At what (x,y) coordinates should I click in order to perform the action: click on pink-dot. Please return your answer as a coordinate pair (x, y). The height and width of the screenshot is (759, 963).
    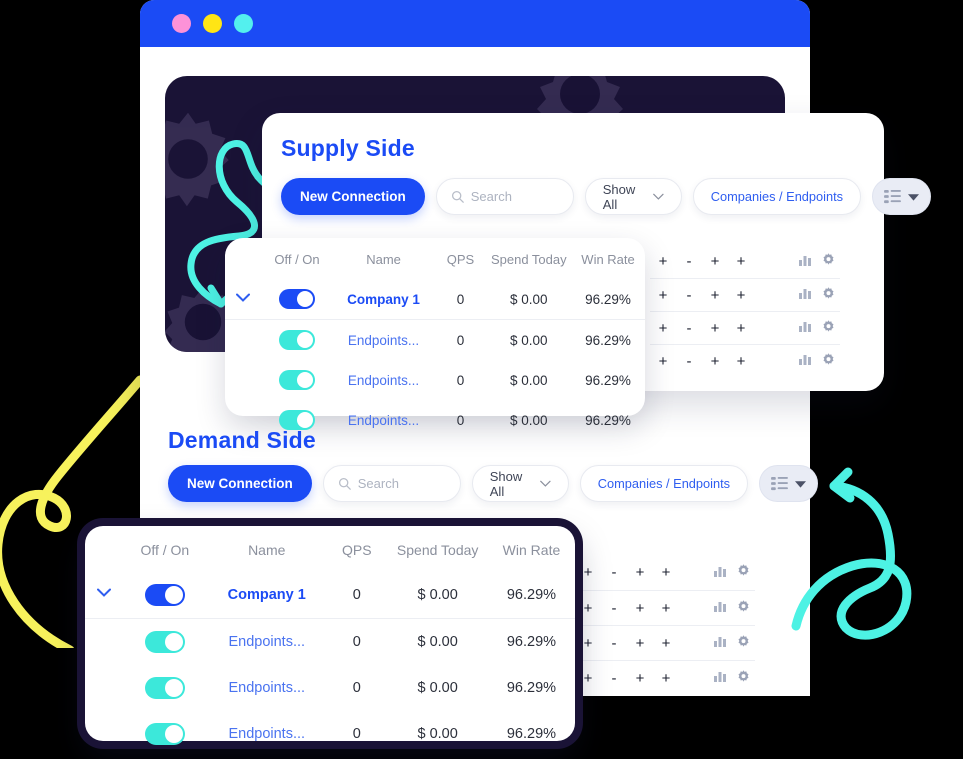
    Looking at the image, I should click on (181, 23).